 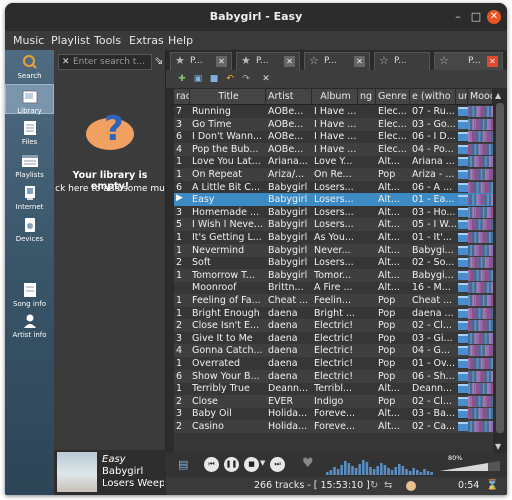 What do you see at coordinates (198, 79) in the screenshot?
I see `load-playlist-icon: ▣` at bounding box center [198, 79].